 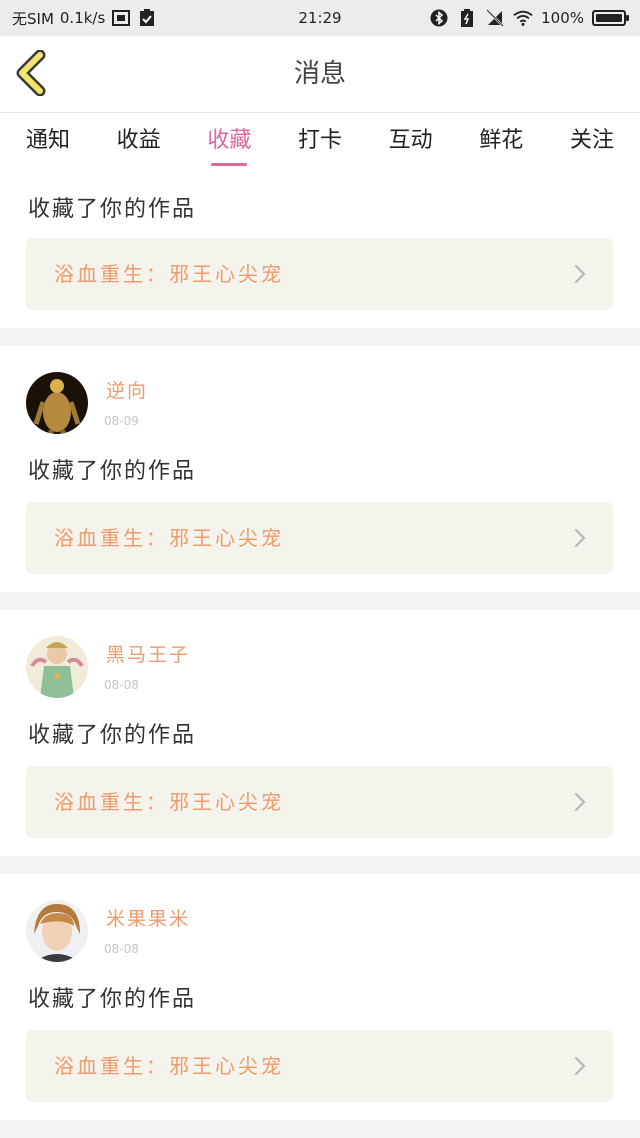 I want to click on carrier-label: 无SIM, so click(x=33, y=18).